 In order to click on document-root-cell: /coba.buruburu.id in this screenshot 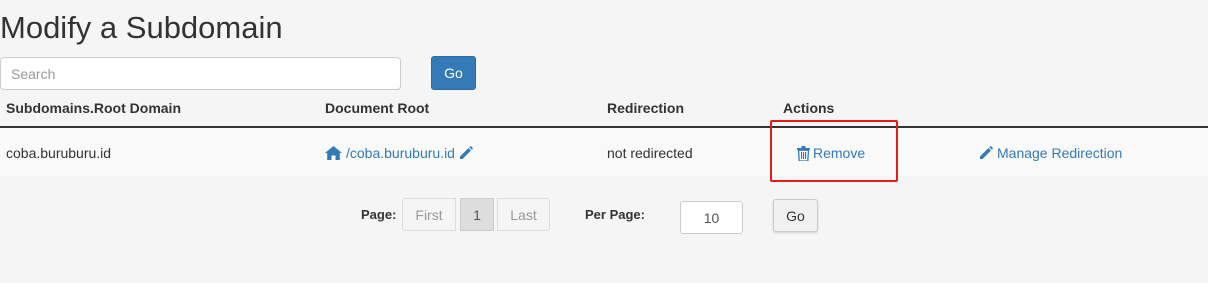, I will do `click(399, 153)`.